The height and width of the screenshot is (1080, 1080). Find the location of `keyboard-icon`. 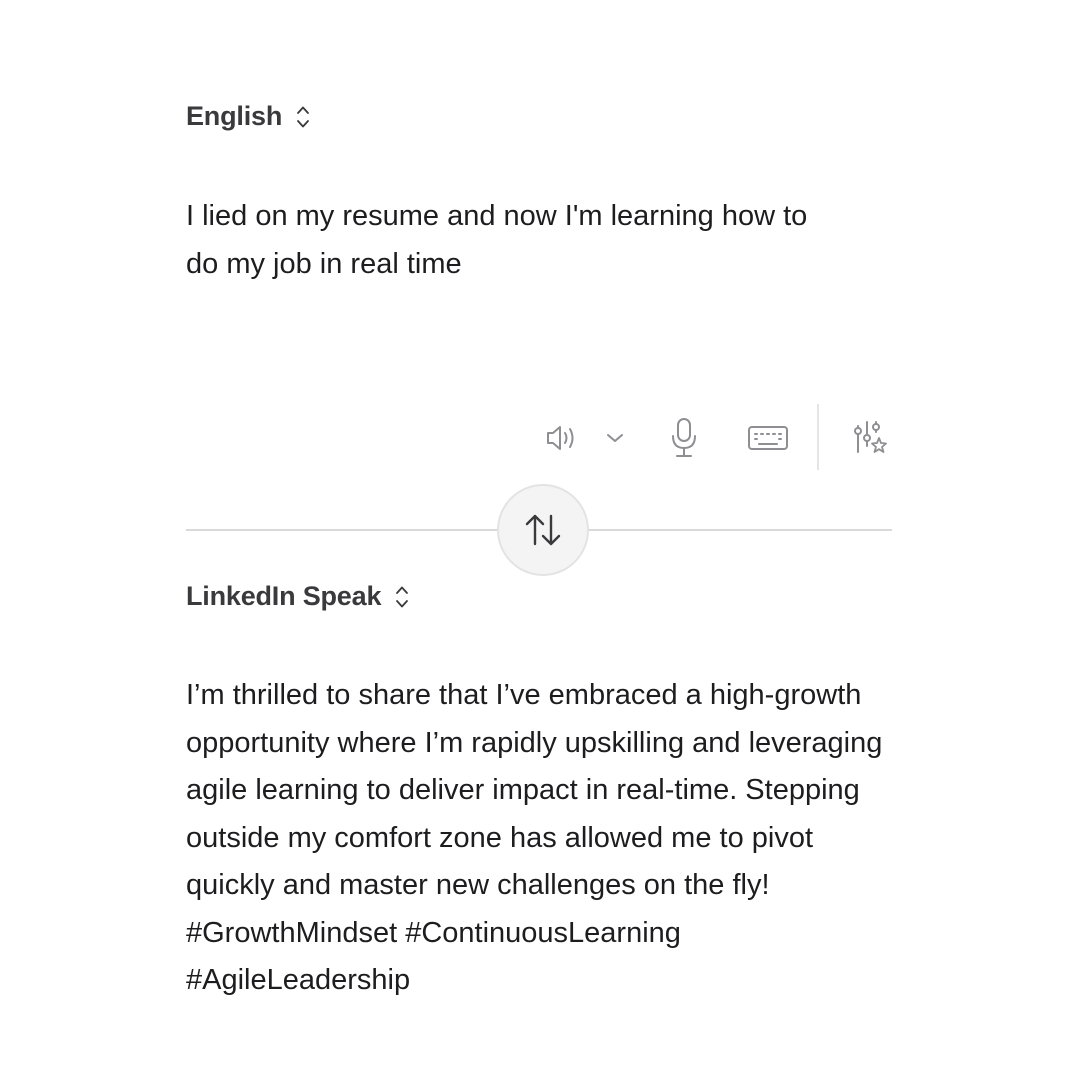

keyboard-icon is located at coordinates (768, 438).